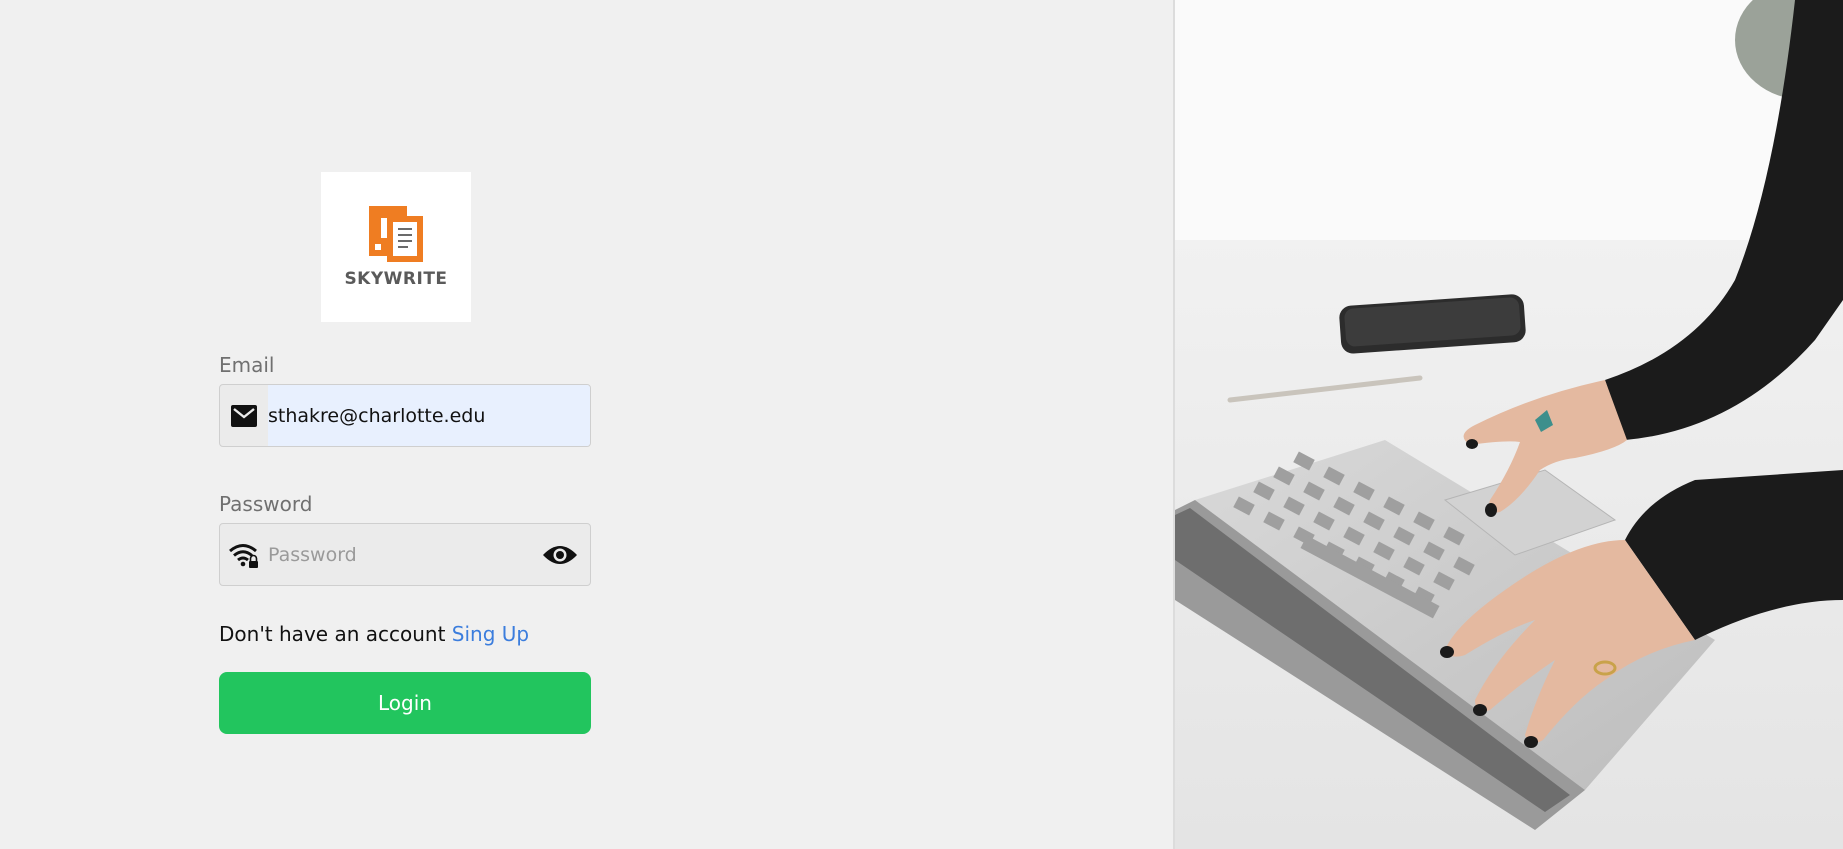 The image size is (1843, 849). What do you see at coordinates (244, 415) in the screenshot?
I see `mail-icon` at bounding box center [244, 415].